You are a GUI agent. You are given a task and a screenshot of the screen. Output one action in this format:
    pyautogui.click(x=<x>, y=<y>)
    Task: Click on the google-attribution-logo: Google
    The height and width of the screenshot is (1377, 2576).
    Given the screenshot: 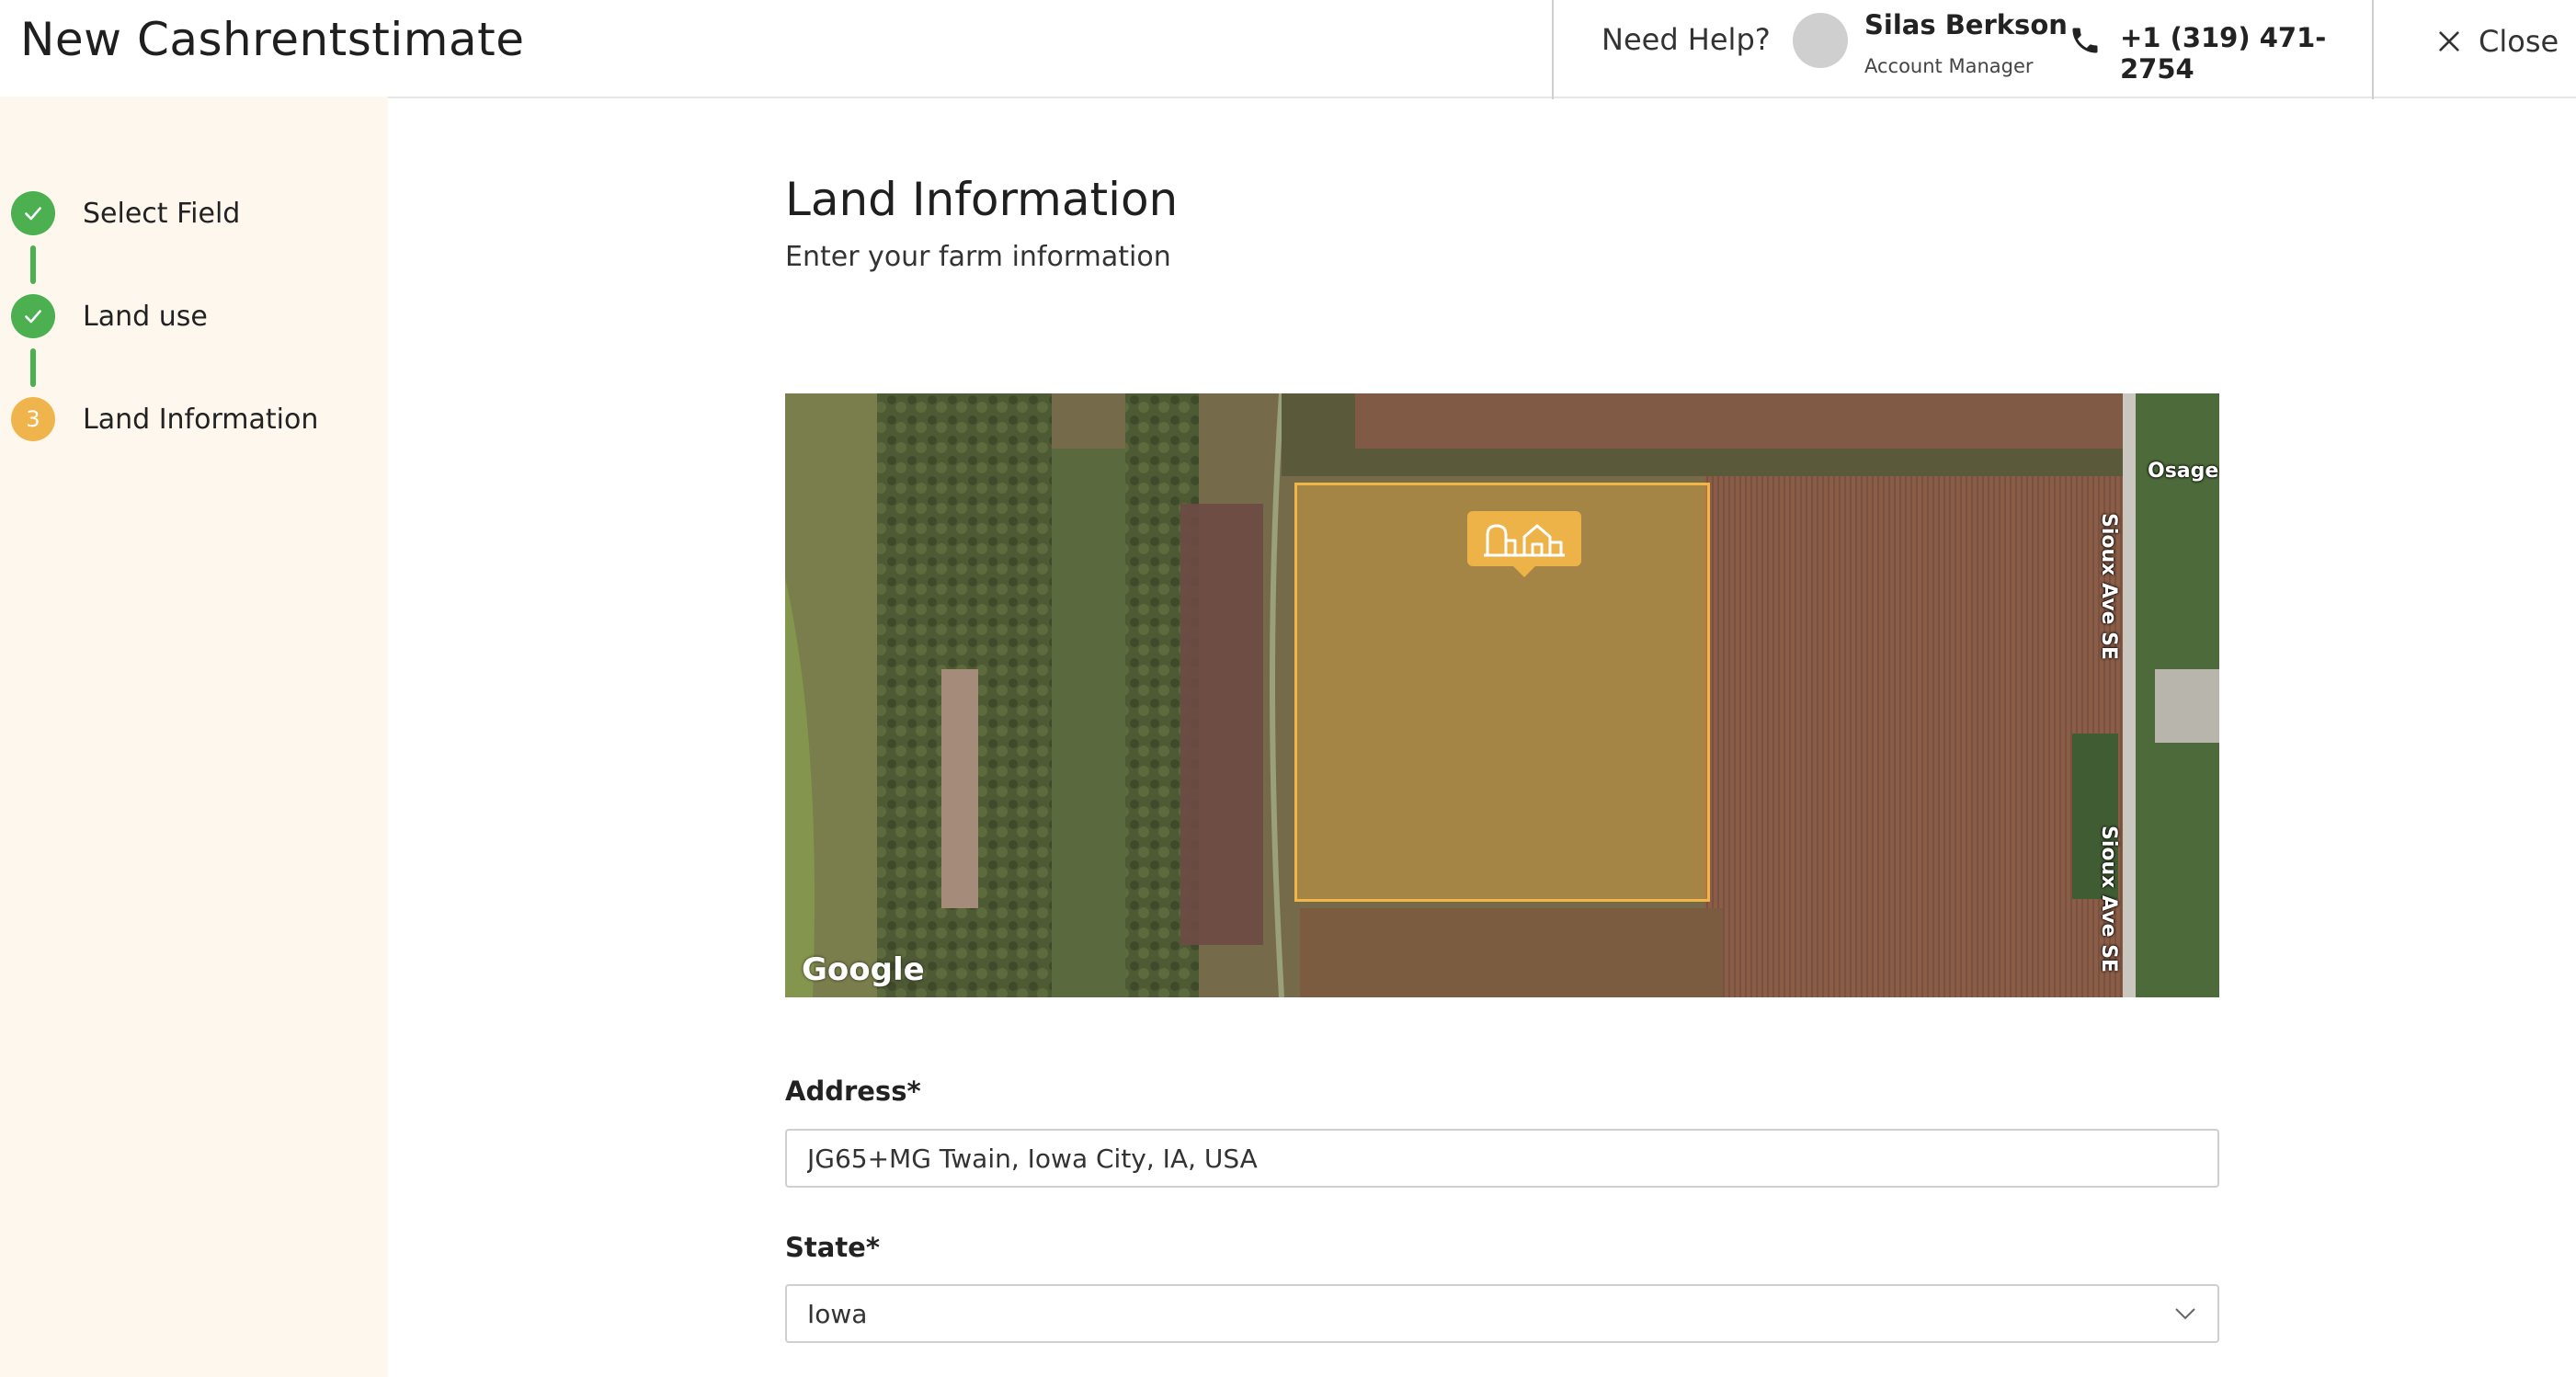 What is the action you would take?
    pyautogui.click(x=863, y=970)
    